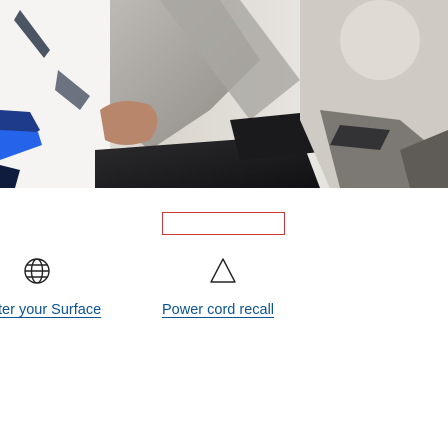 The width and height of the screenshot is (448, 448). I want to click on warning-triangle-icon, so click(223, 271).